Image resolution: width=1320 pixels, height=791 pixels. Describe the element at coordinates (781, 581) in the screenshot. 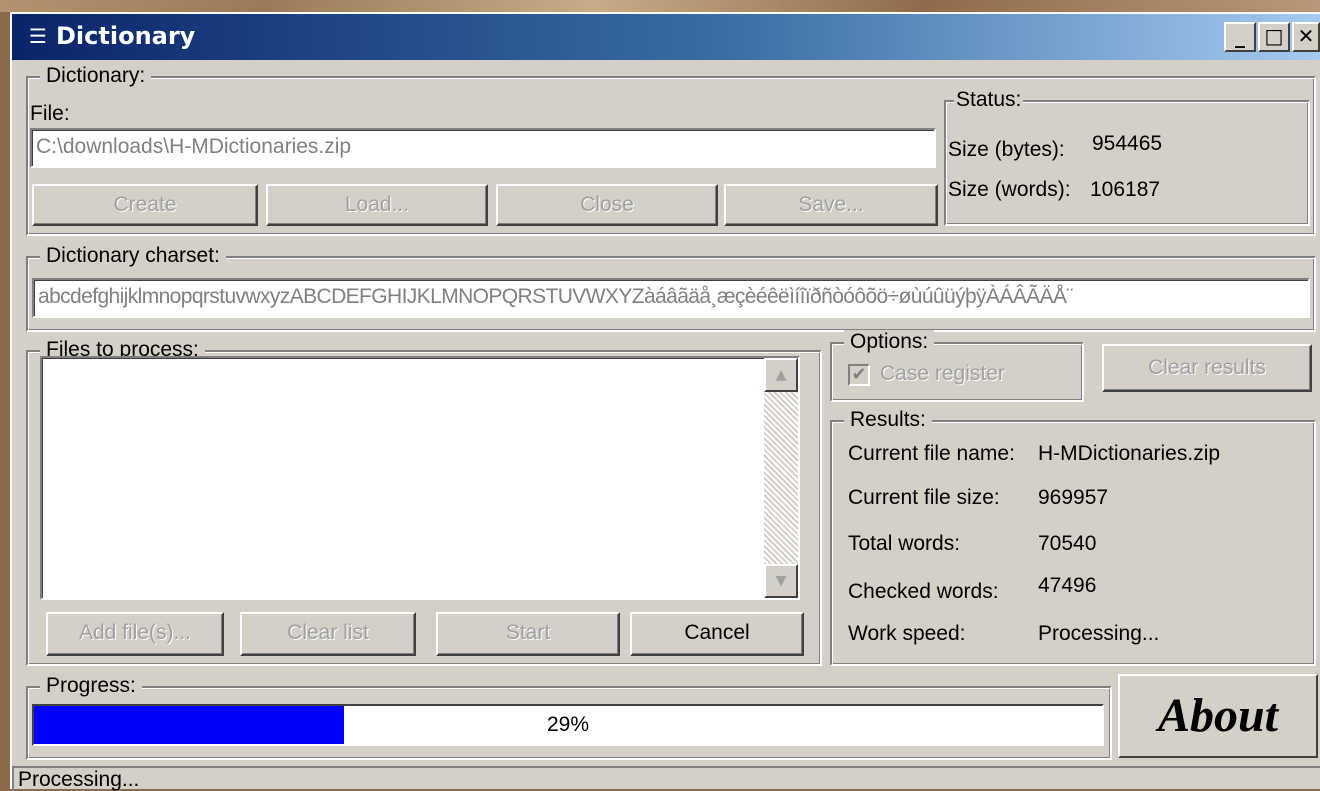

I see `scroll-down-icon: ▼` at that location.